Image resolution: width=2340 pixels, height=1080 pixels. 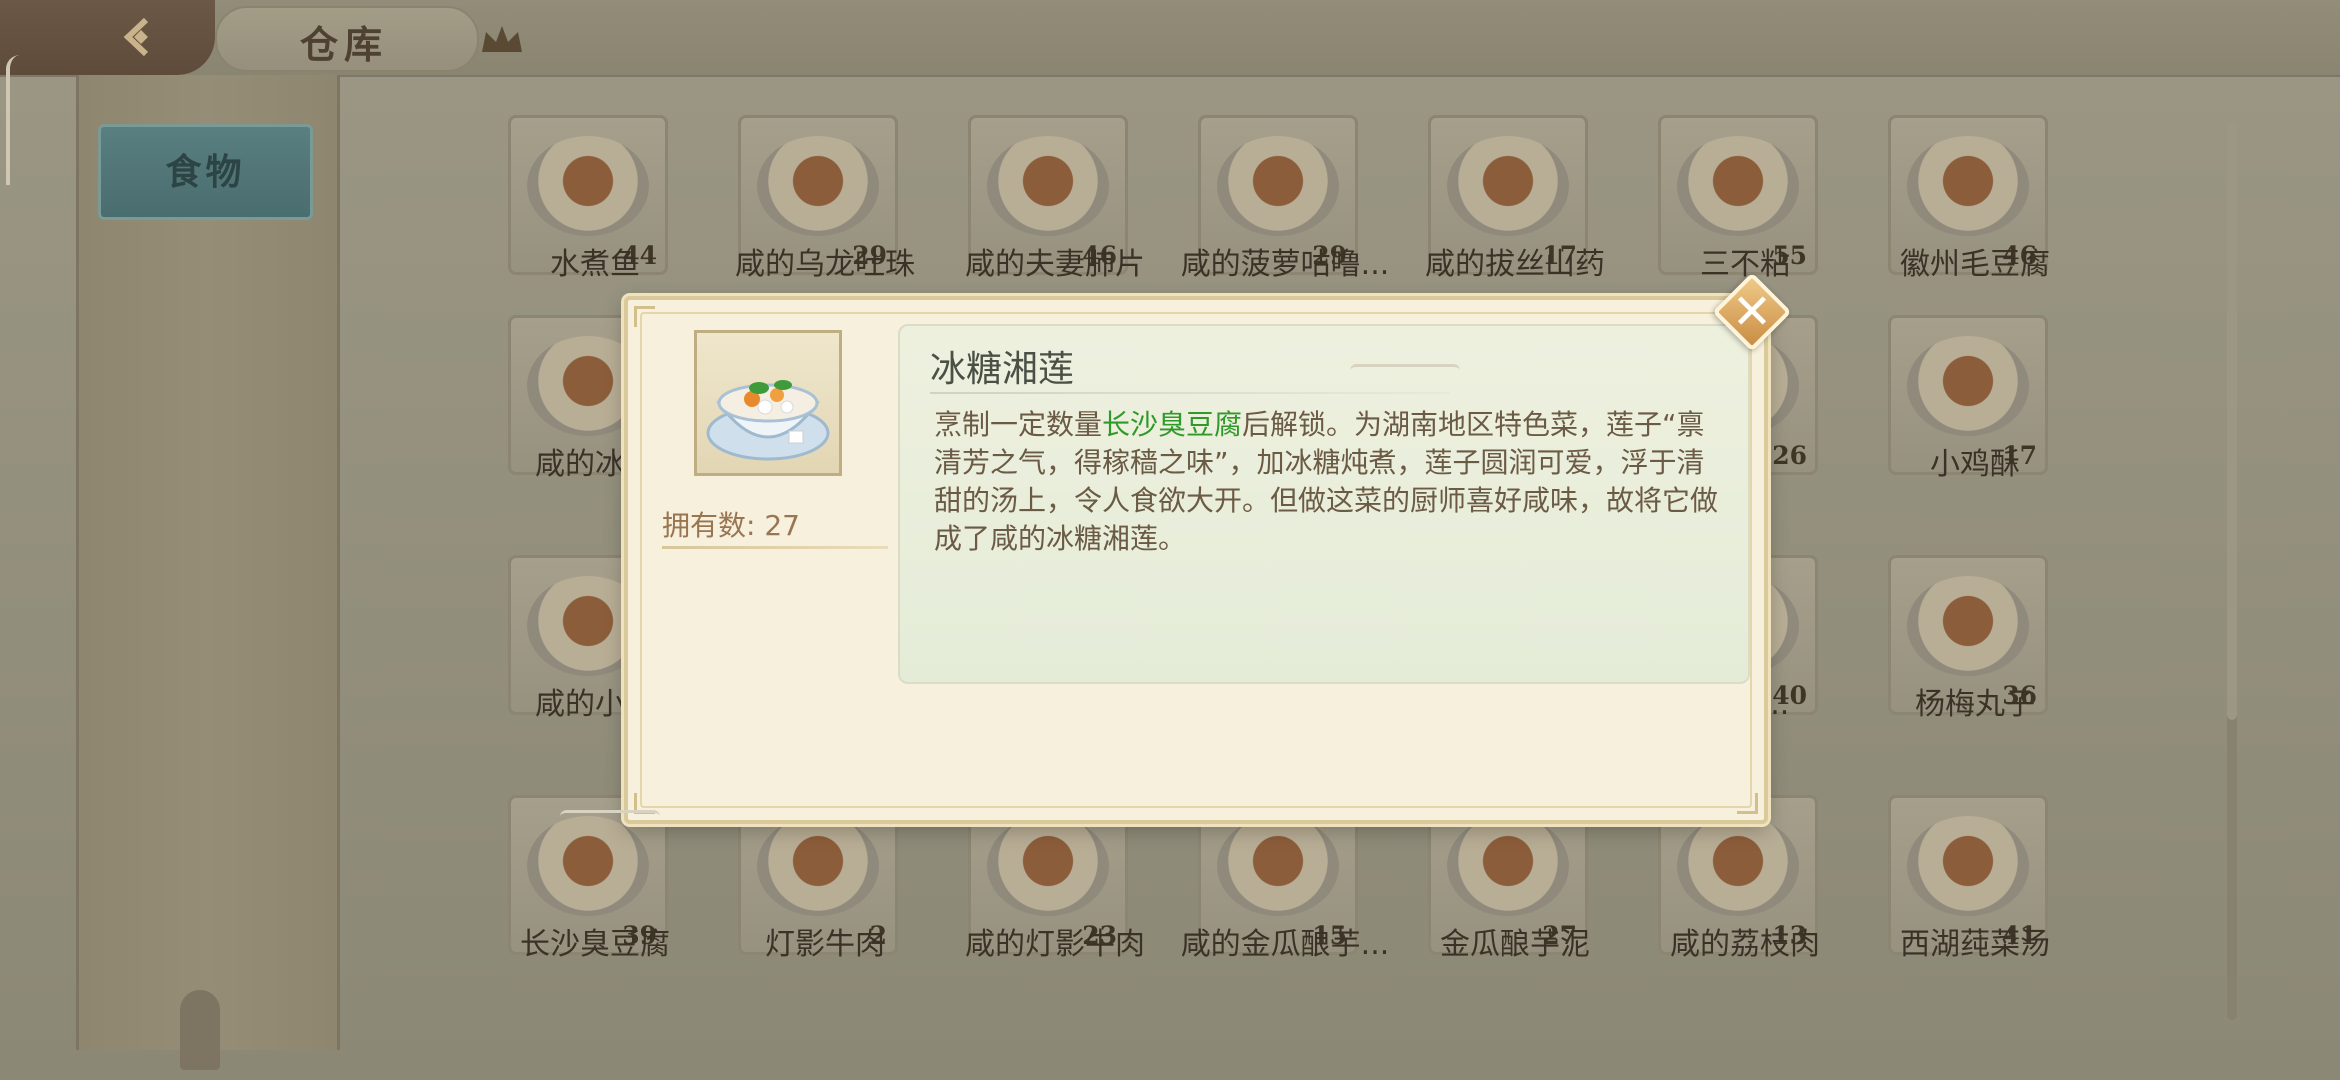 I want to click on close-icon: ✕, so click(x=1752, y=312).